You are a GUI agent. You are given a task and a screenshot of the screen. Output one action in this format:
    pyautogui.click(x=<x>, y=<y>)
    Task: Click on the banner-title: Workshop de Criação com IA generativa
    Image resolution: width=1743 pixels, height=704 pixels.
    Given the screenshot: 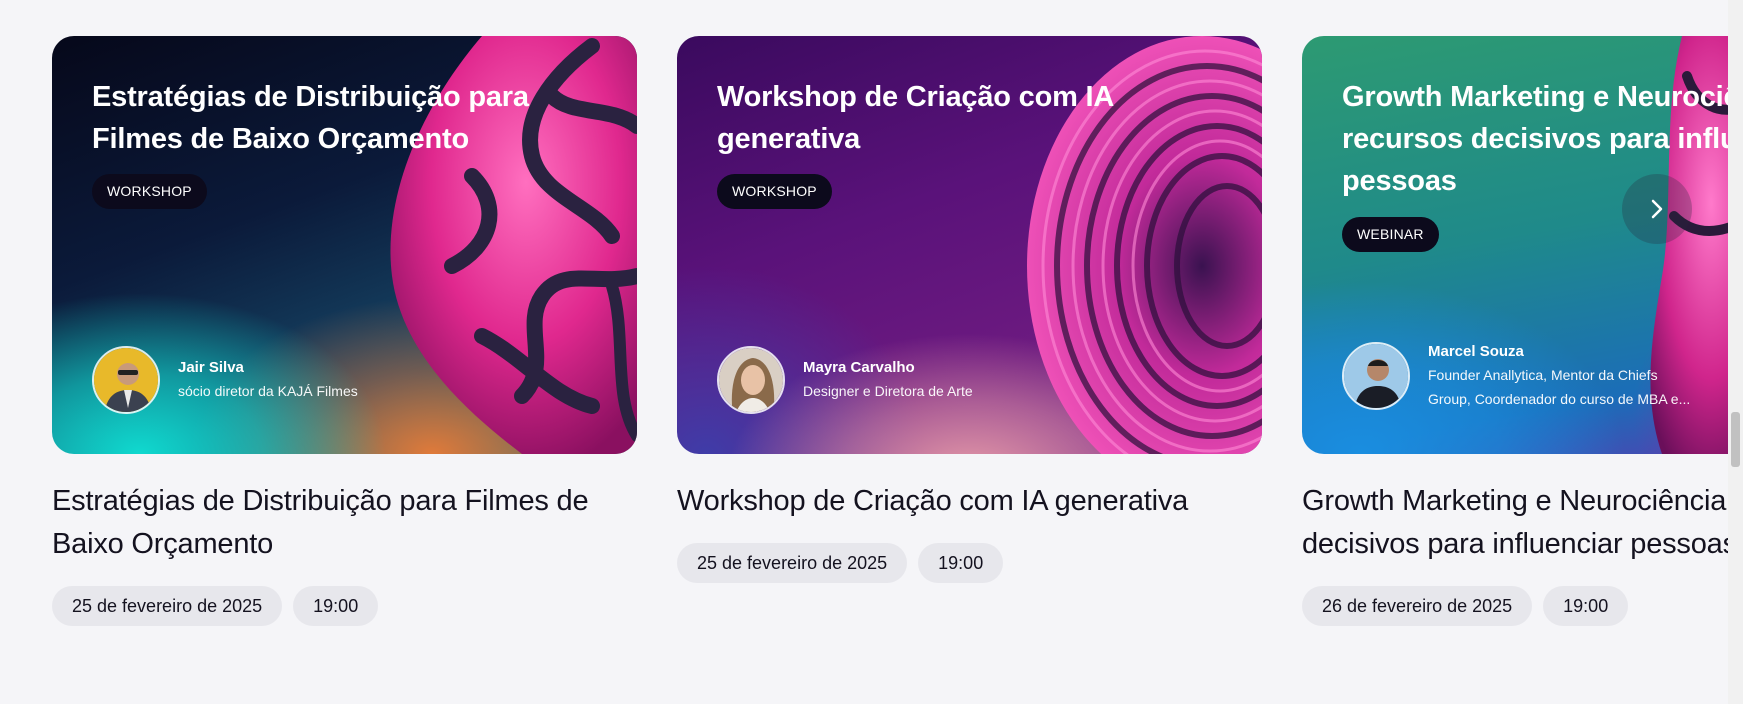 What is the action you would take?
    pyautogui.click(x=915, y=118)
    